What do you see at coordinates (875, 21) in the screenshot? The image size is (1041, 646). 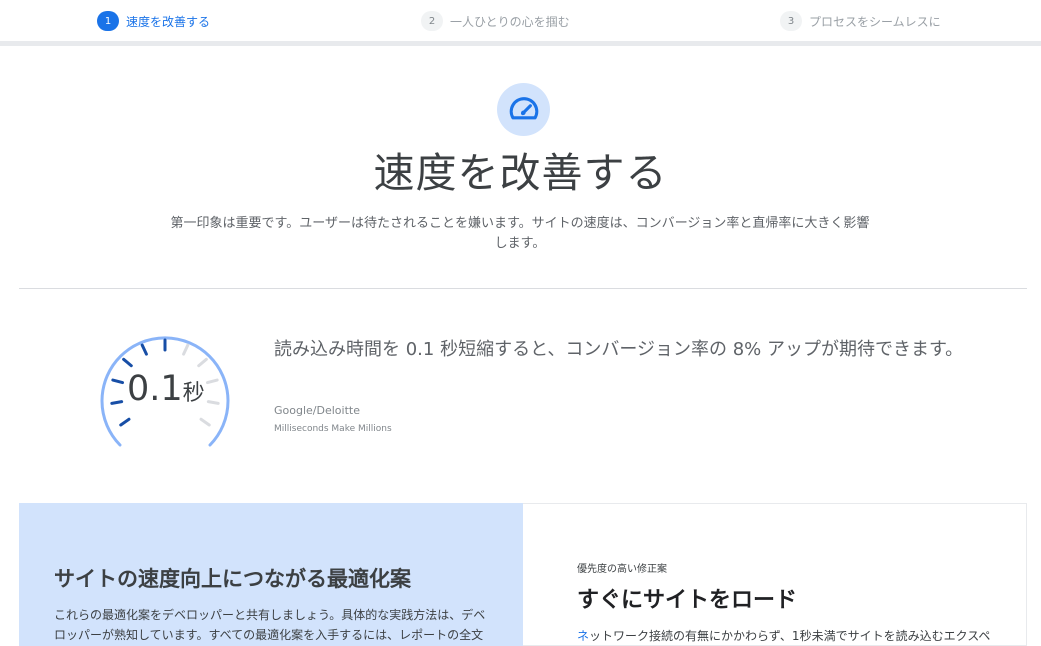 I see `step-label: プロセスをシームレスに` at bounding box center [875, 21].